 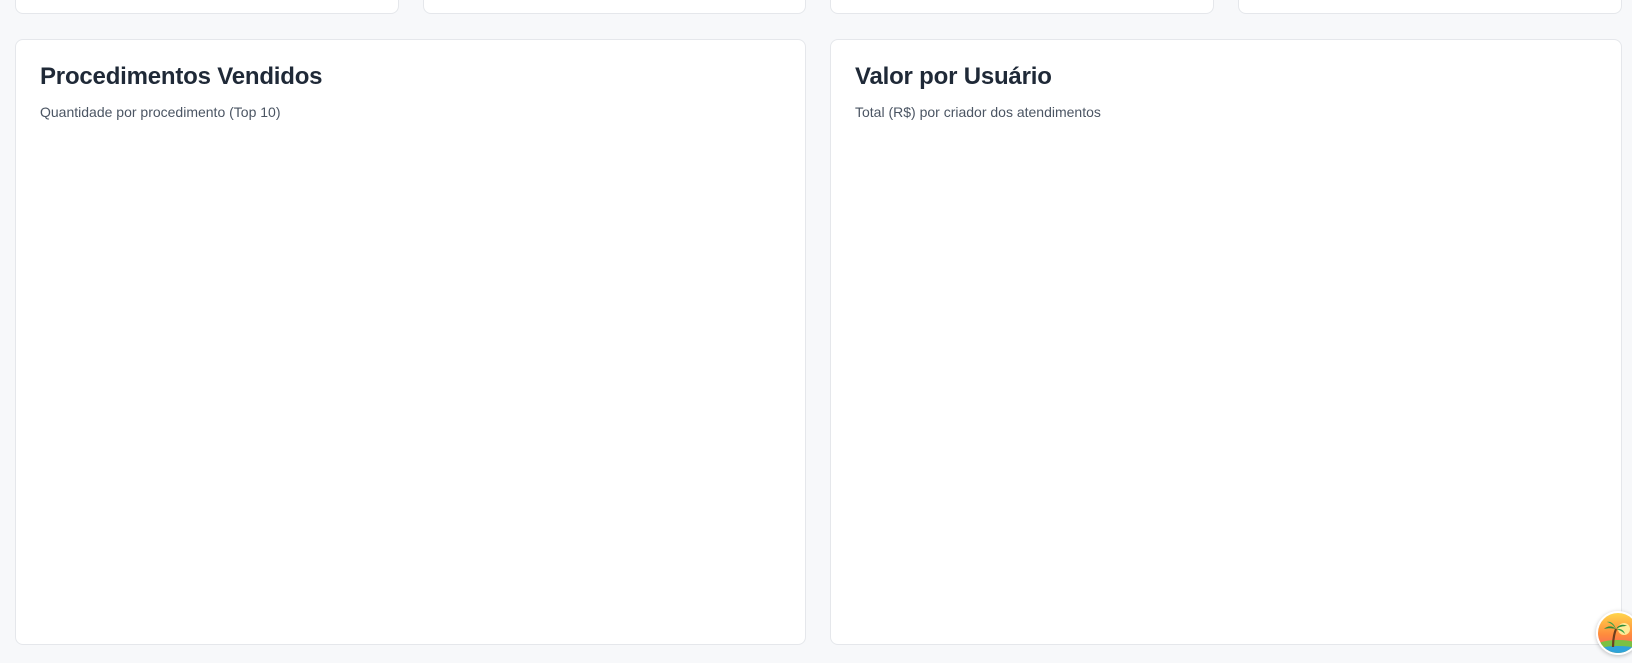 I want to click on panel-title: Procedimentos Vendidos, so click(x=181, y=76).